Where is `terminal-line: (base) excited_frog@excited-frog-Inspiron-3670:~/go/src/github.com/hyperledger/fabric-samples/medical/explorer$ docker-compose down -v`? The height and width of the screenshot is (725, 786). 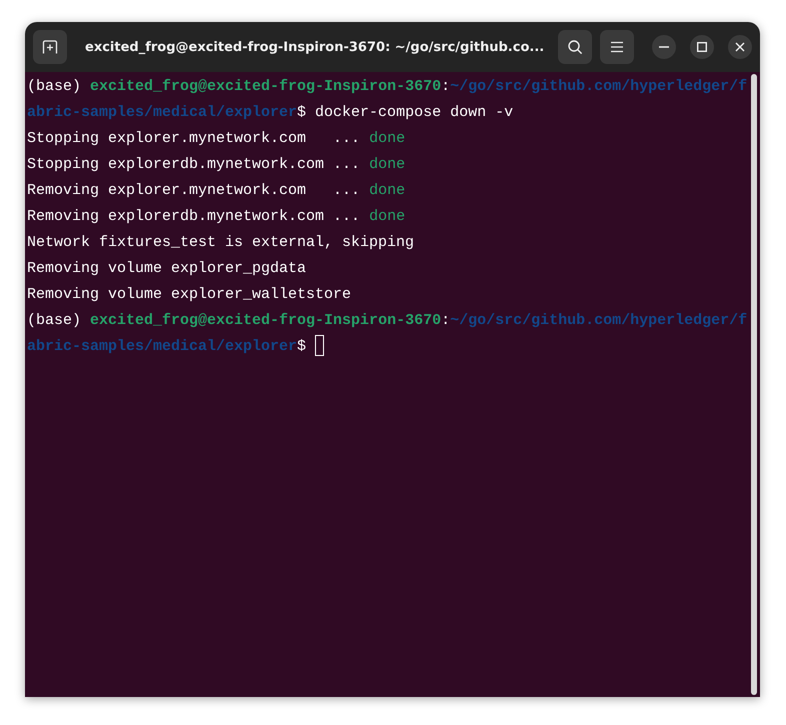 terminal-line: (base) excited_frog@excited-frog-Inspiron-3670:~/go/src/github.com/hyperledger/fabric-samples/medical/explorer$ docker-compose down -v is located at coordinates (387, 99).